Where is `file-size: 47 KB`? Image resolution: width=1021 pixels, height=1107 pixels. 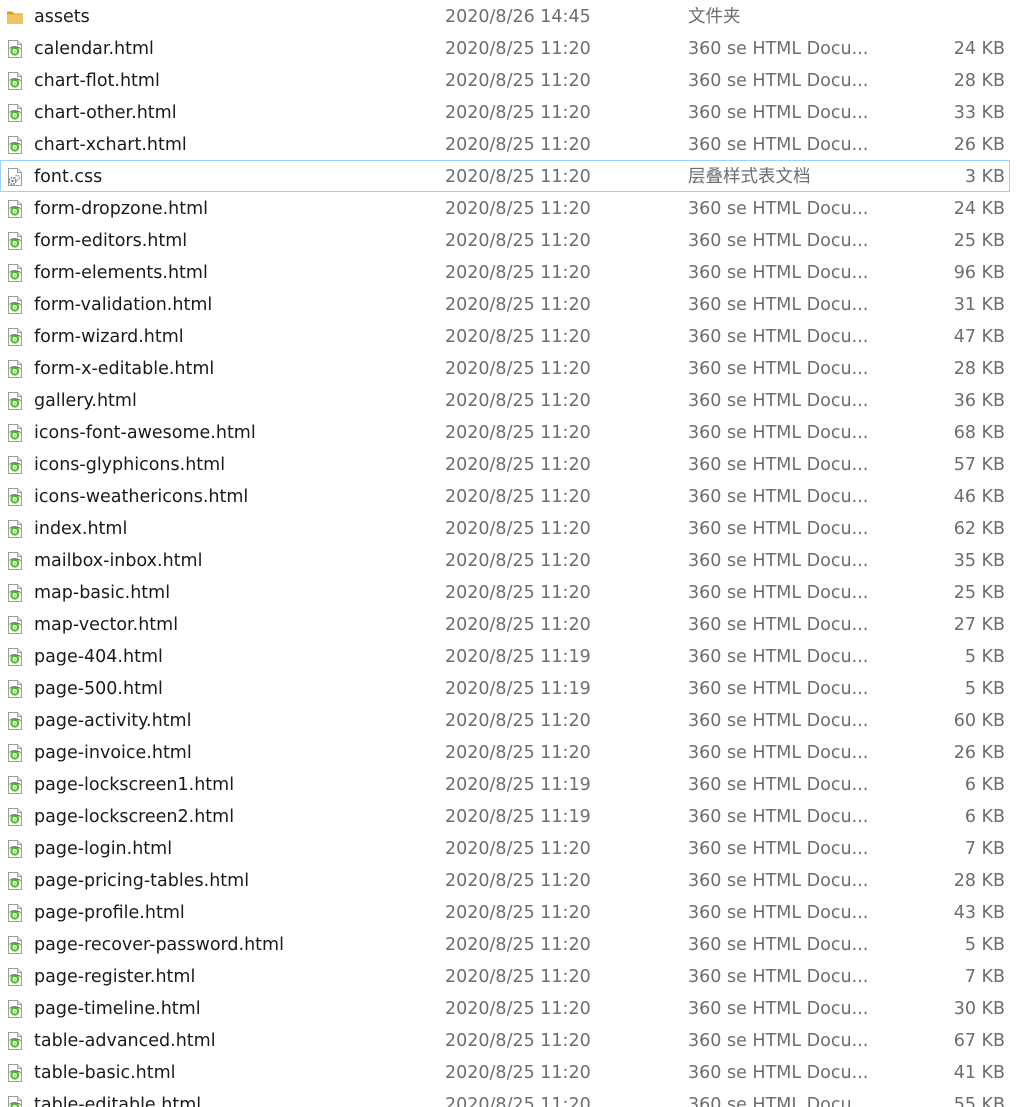
file-size: 47 KB is located at coordinates (979, 337).